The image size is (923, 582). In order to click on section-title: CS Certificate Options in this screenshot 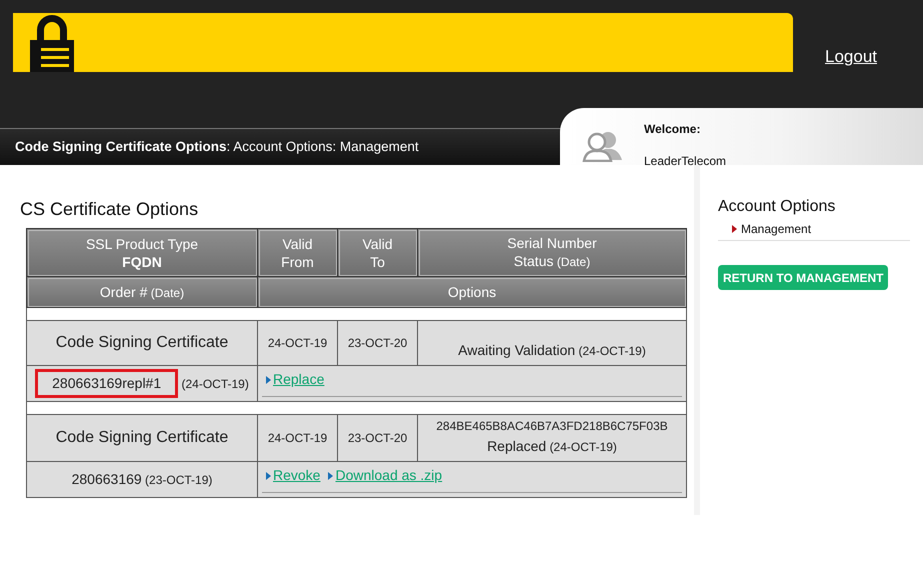, I will do `click(110, 209)`.